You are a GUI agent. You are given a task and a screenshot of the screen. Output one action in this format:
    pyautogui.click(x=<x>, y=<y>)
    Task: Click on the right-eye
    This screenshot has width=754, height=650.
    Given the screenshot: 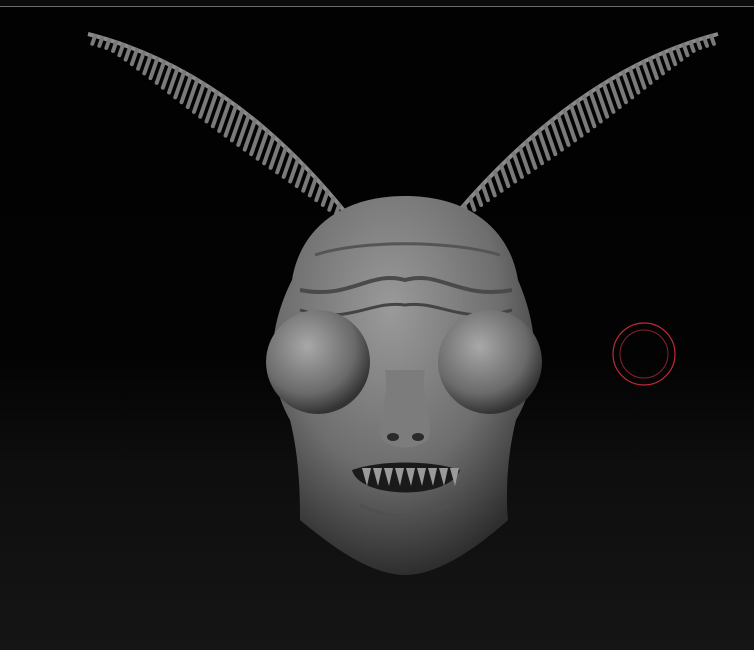 What is the action you would take?
    pyautogui.click(x=490, y=362)
    